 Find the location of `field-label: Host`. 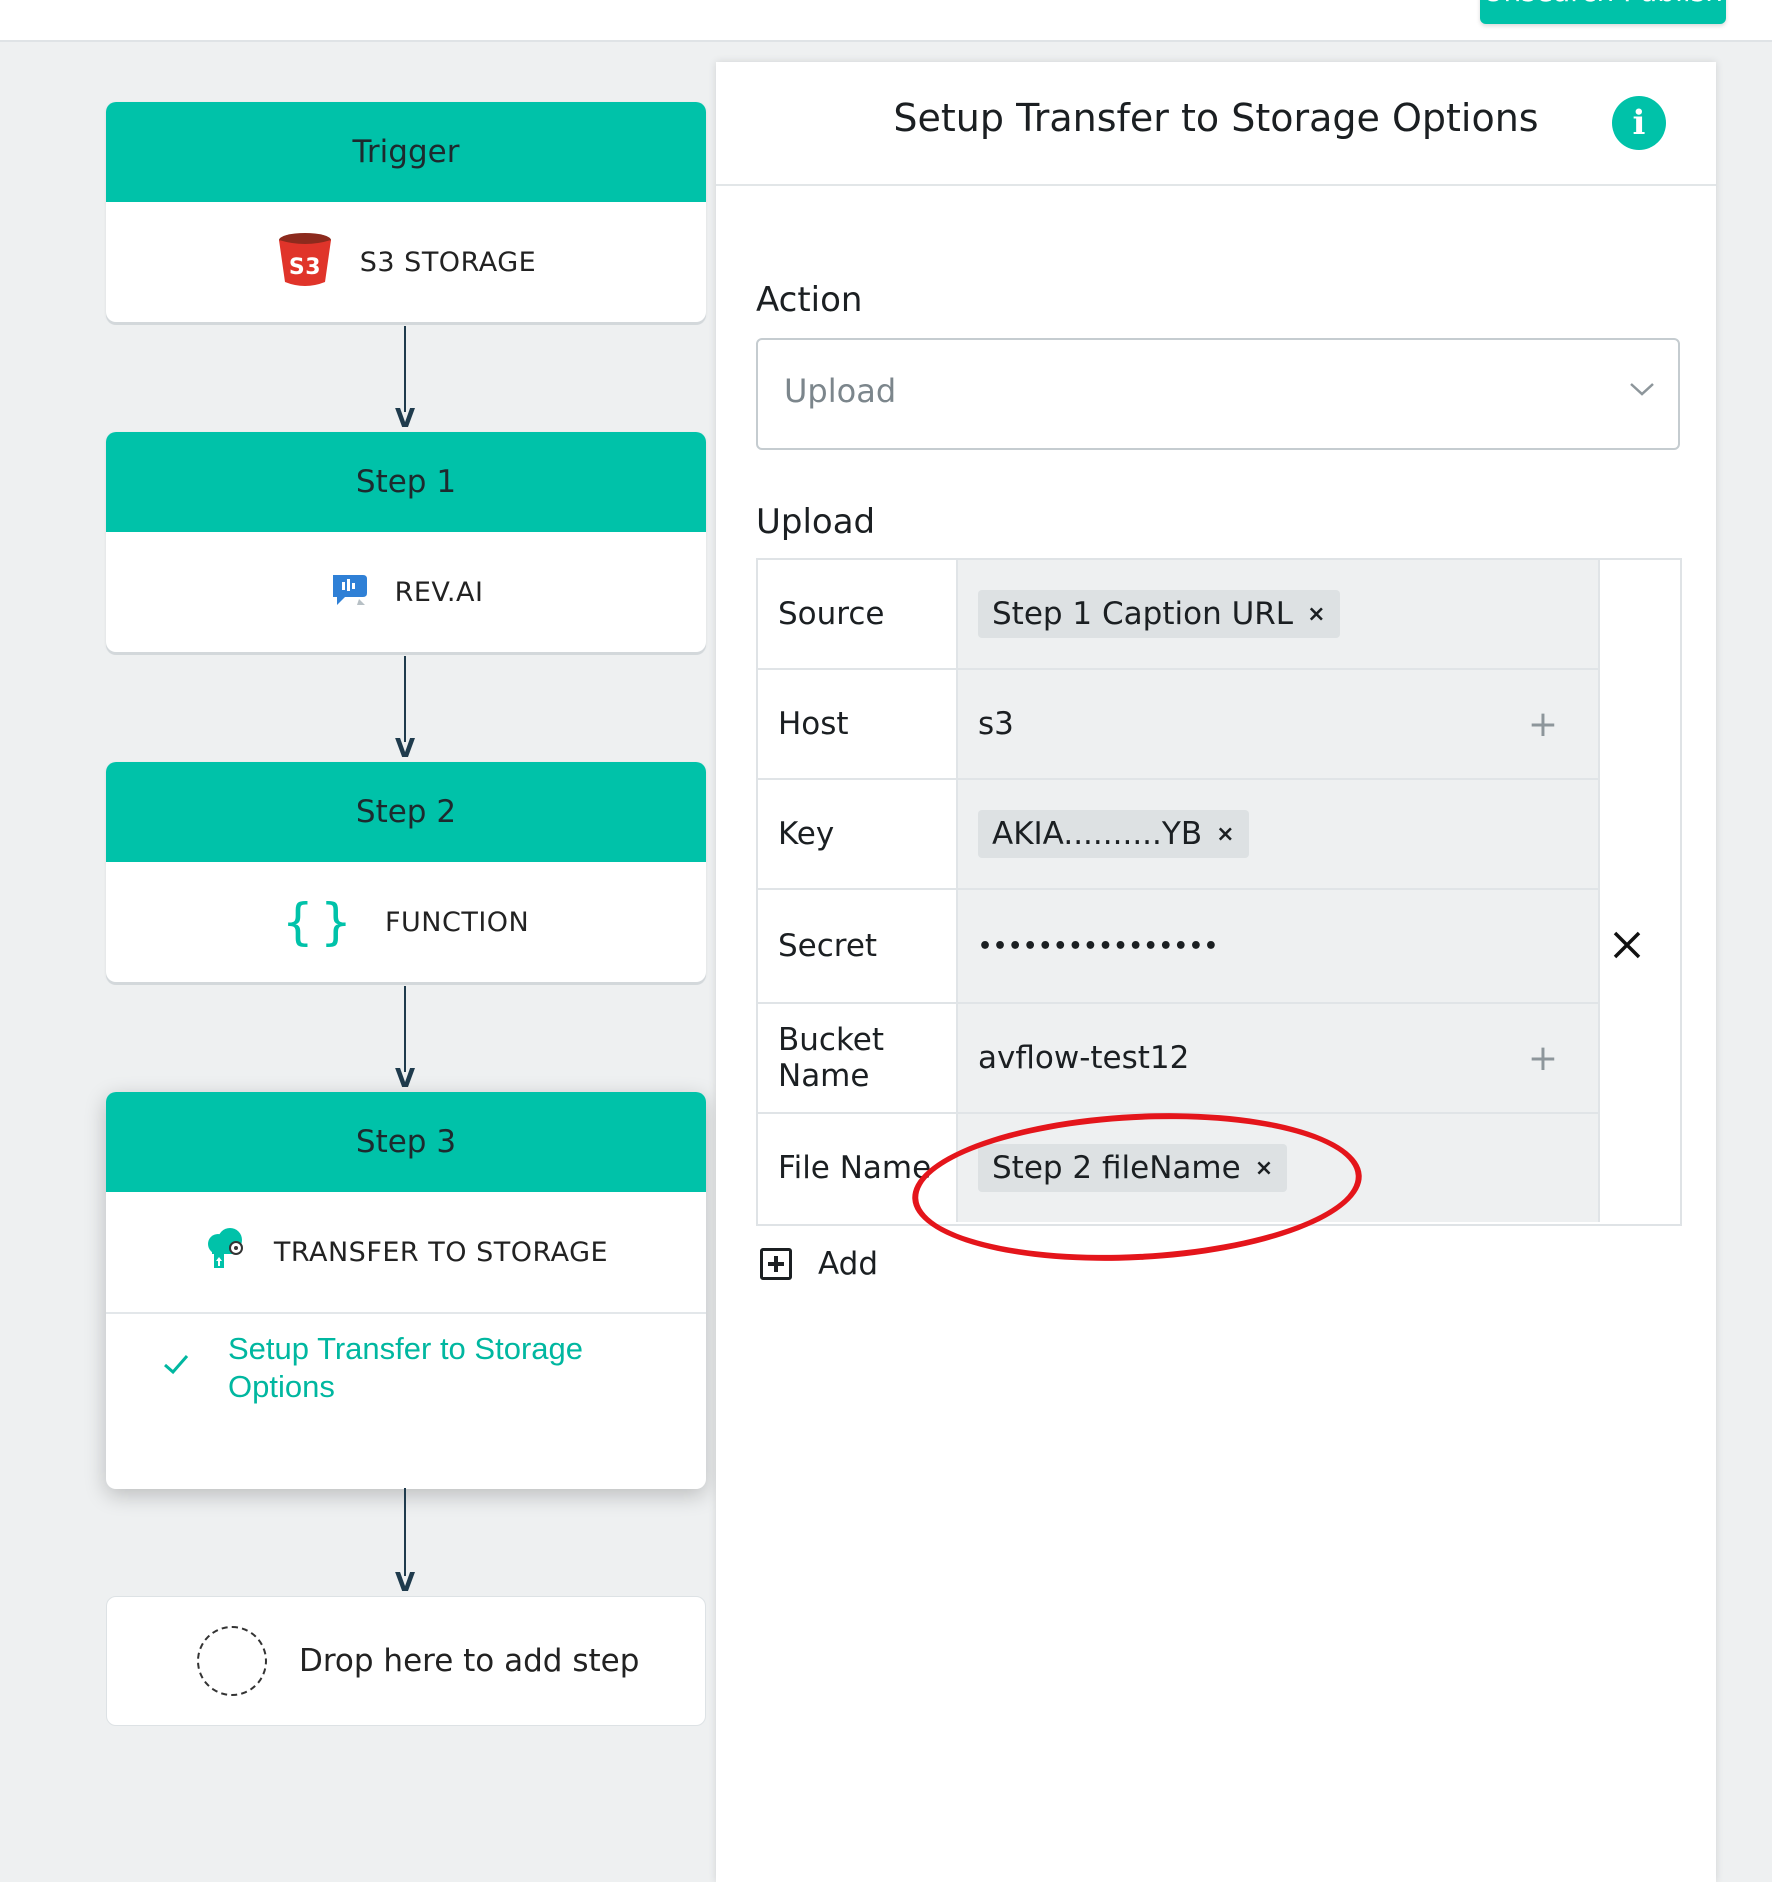

field-label: Host is located at coordinates (858, 724).